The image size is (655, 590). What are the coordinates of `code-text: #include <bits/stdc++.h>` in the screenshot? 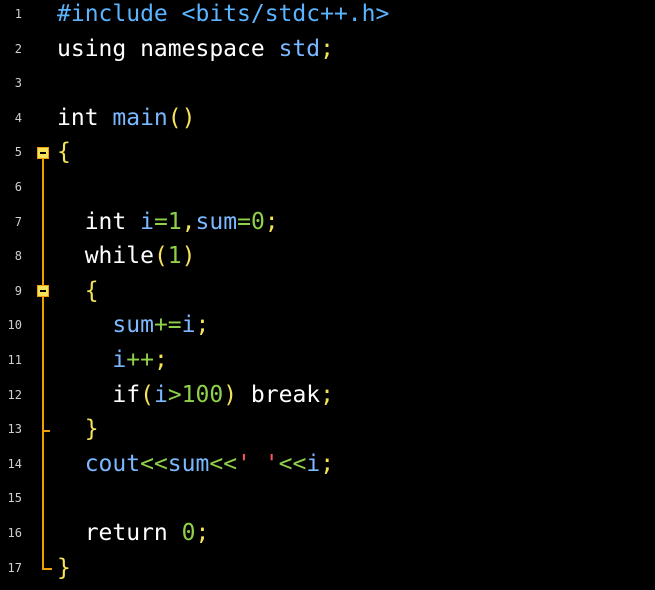 It's located at (223, 16).